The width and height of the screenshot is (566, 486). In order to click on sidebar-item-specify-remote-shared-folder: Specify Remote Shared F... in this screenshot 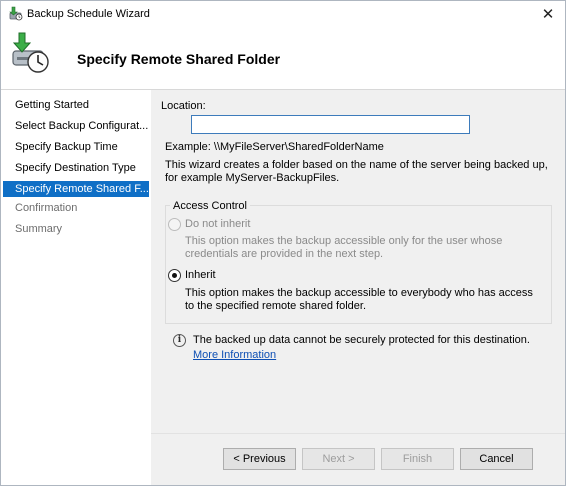, I will do `click(76, 189)`.